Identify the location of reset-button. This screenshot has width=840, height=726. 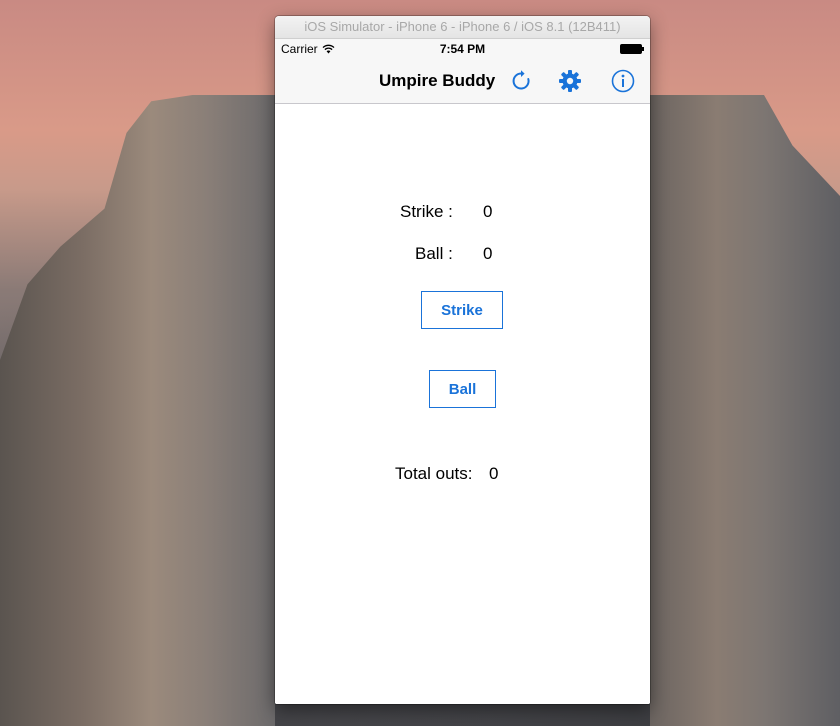
(521, 81).